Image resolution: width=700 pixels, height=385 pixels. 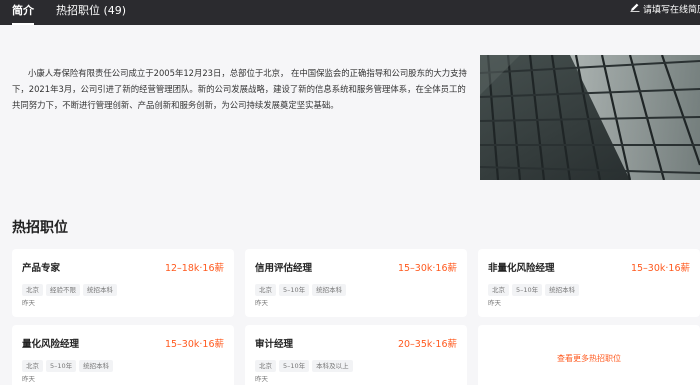 I want to click on job-title: 量化风险经理, so click(x=51, y=344).